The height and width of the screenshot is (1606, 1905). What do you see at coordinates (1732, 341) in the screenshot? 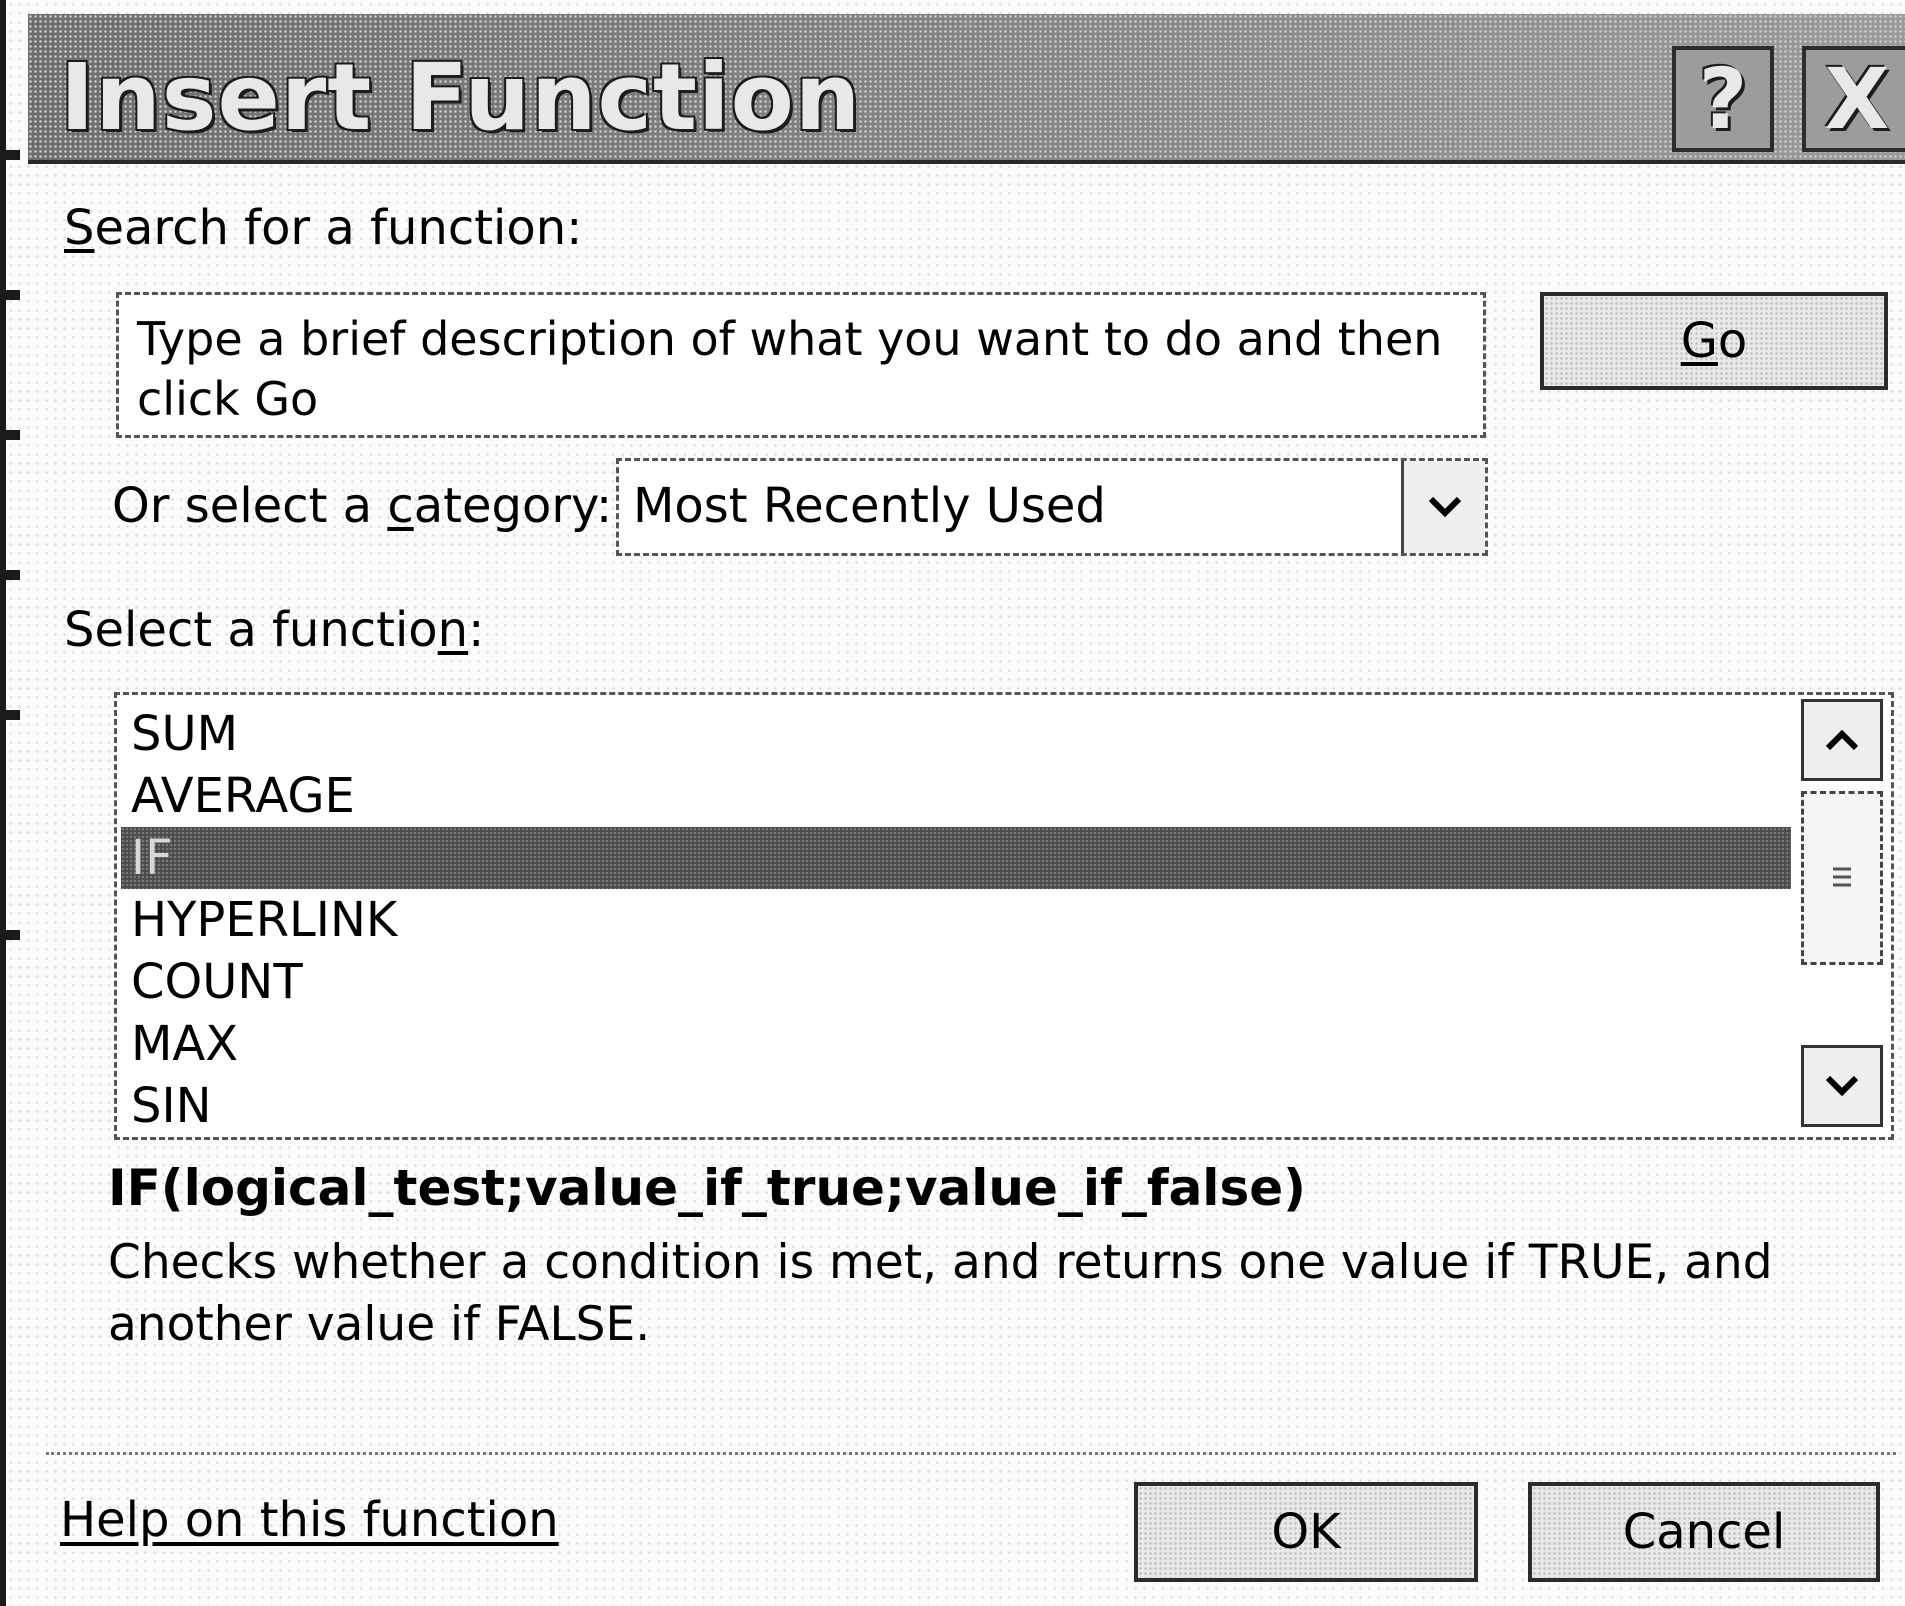
I see `go-label: o` at bounding box center [1732, 341].